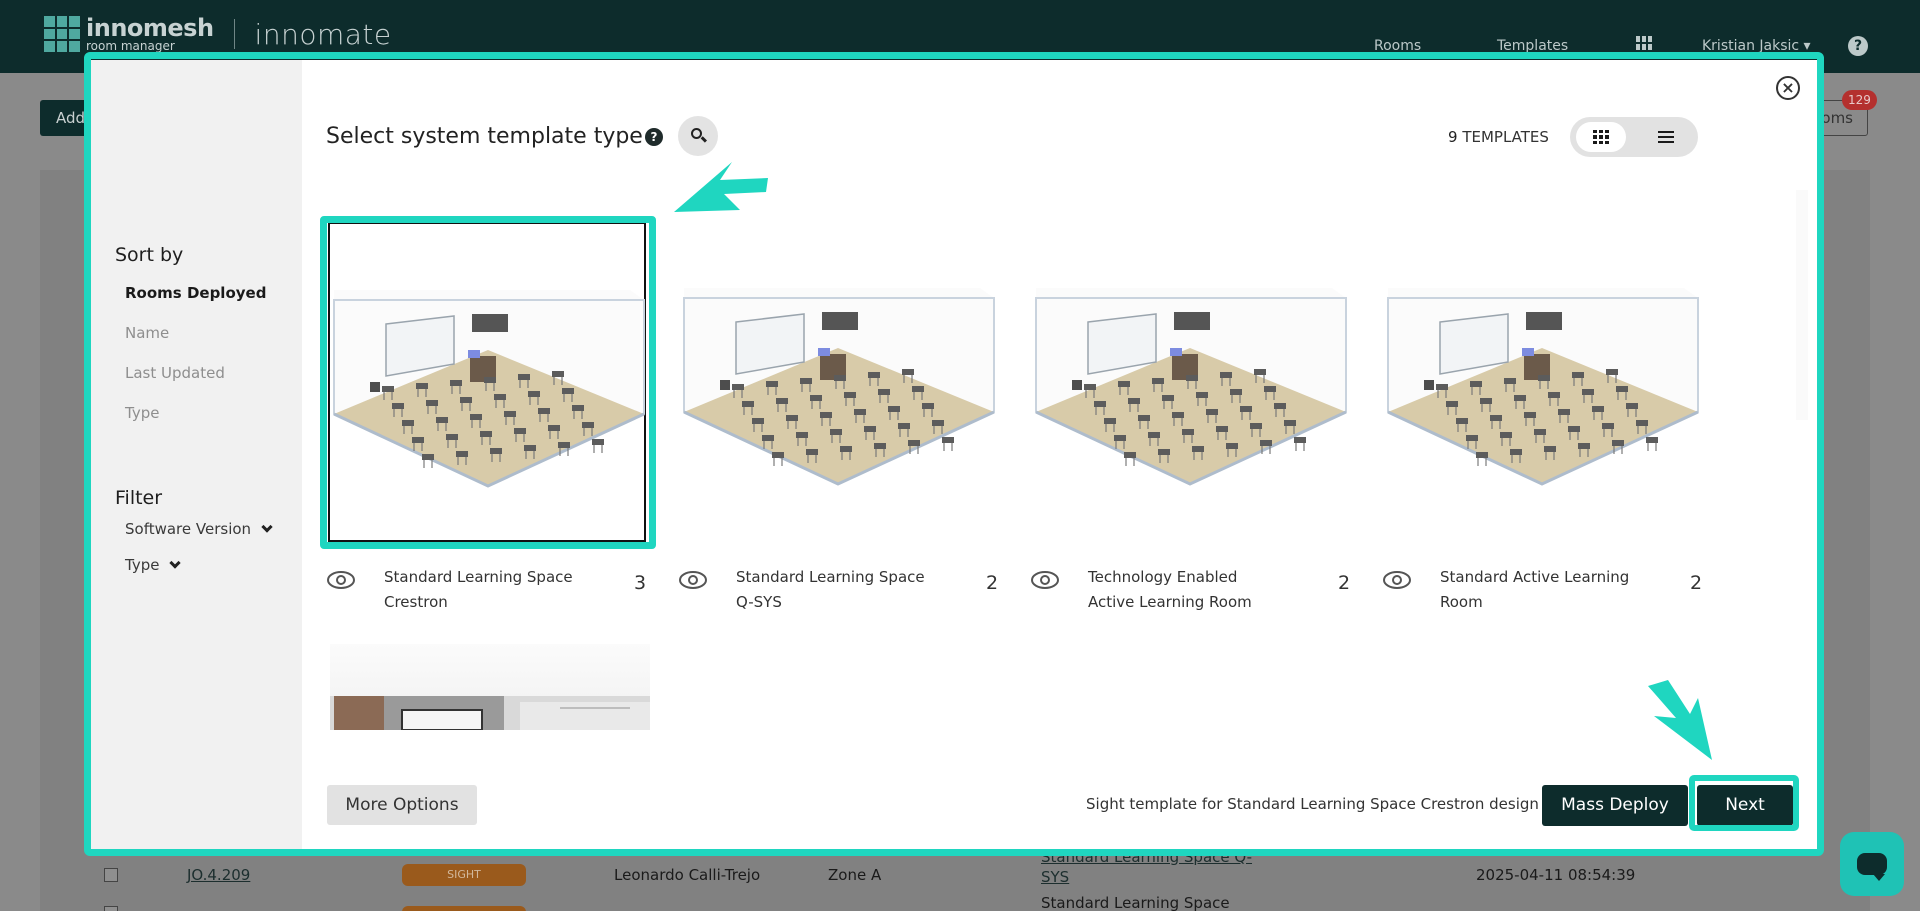  I want to click on list-view-button, so click(1666, 137).